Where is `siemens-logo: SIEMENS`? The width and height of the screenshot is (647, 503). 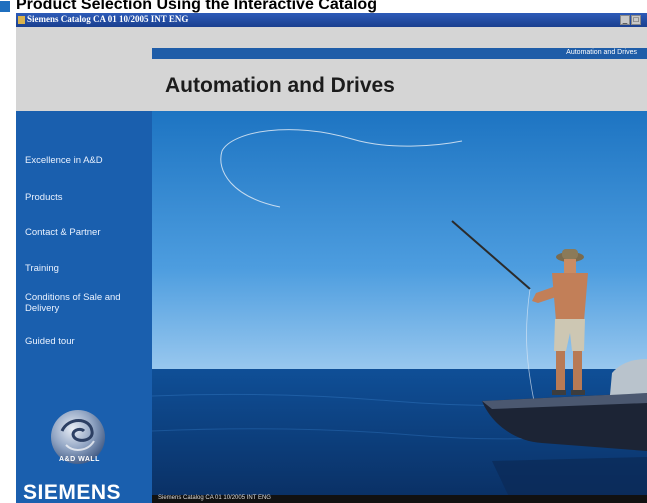 siemens-logo: SIEMENS is located at coordinates (72, 492).